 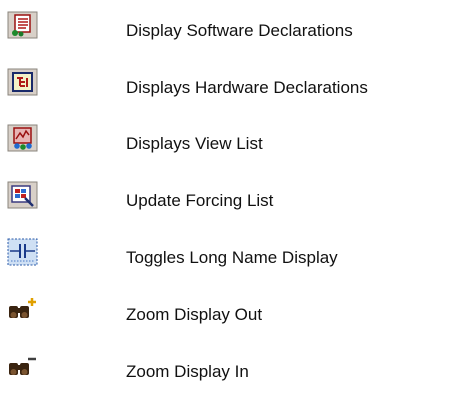 What do you see at coordinates (22, 25) in the screenshot?
I see `software-declarations-icon` at bounding box center [22, 25].